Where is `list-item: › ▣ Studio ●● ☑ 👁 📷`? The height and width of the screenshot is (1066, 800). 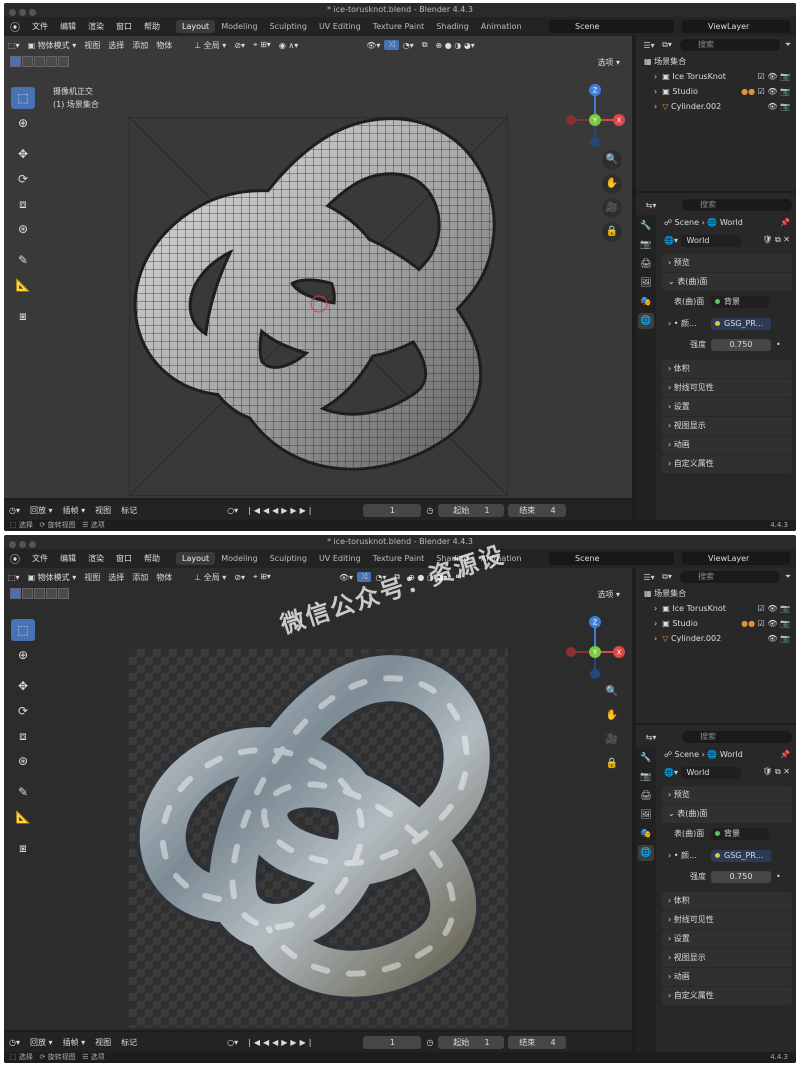
list-item: › ▣ Studio ●● ☑ 👁 📷 is located at coordinates (716, 91).